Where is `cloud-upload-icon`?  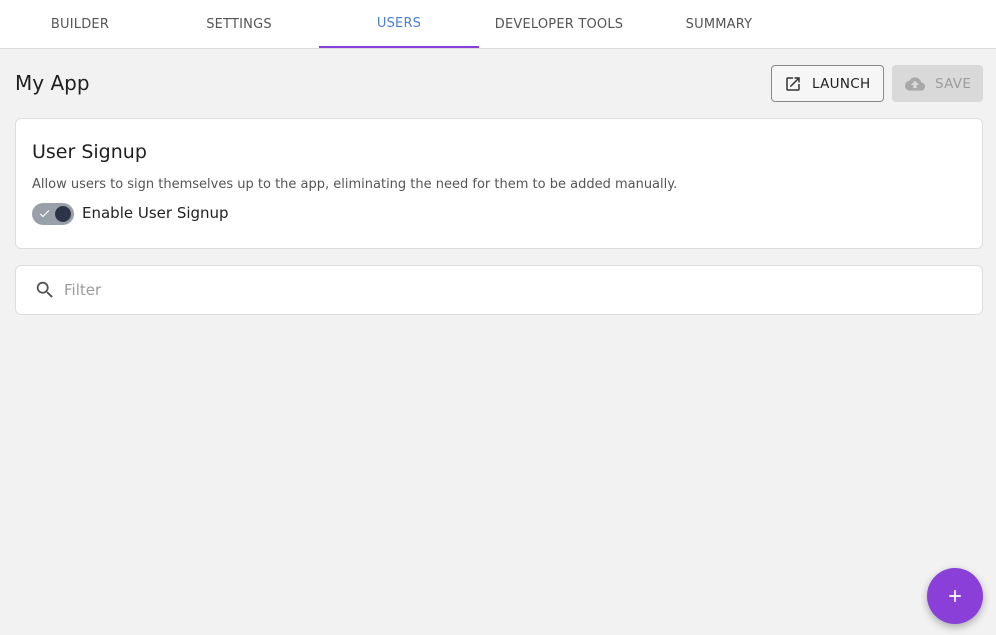
cloud-upload-icon is located at coordinates (915, 83).